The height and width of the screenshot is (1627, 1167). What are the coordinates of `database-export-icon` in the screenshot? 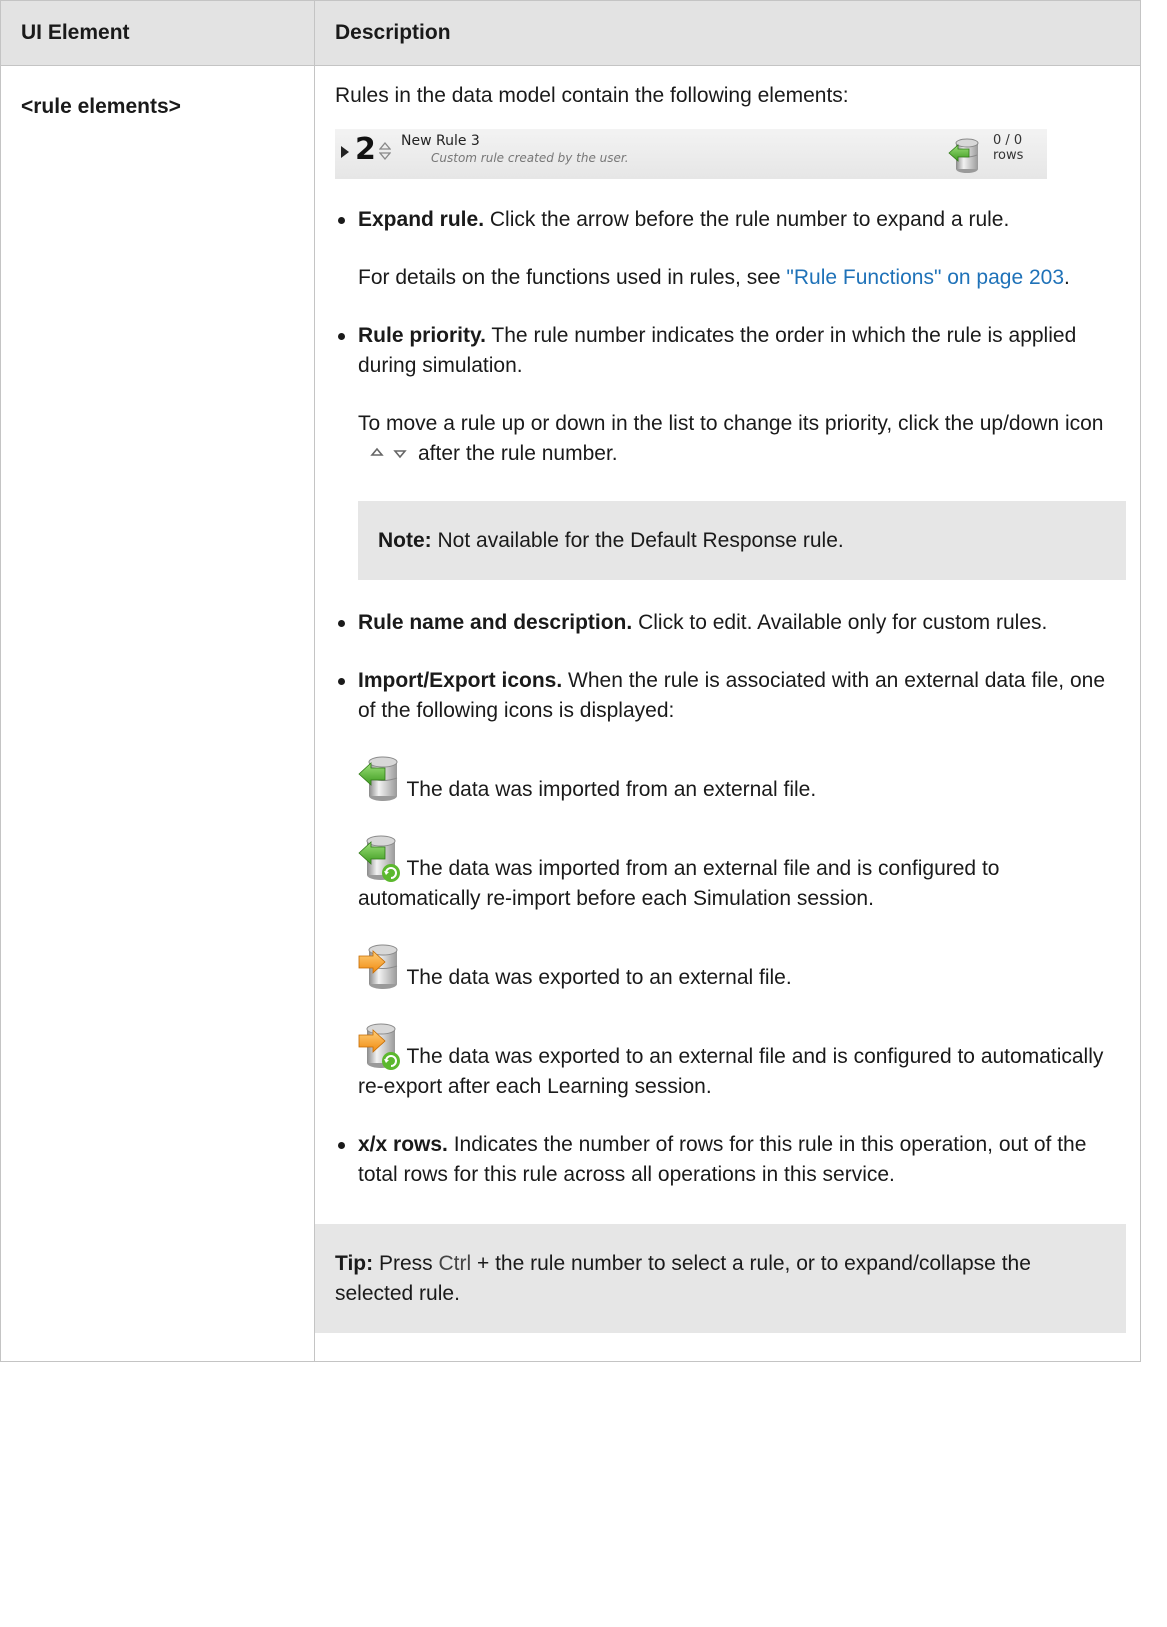 It's located at (378, 966).